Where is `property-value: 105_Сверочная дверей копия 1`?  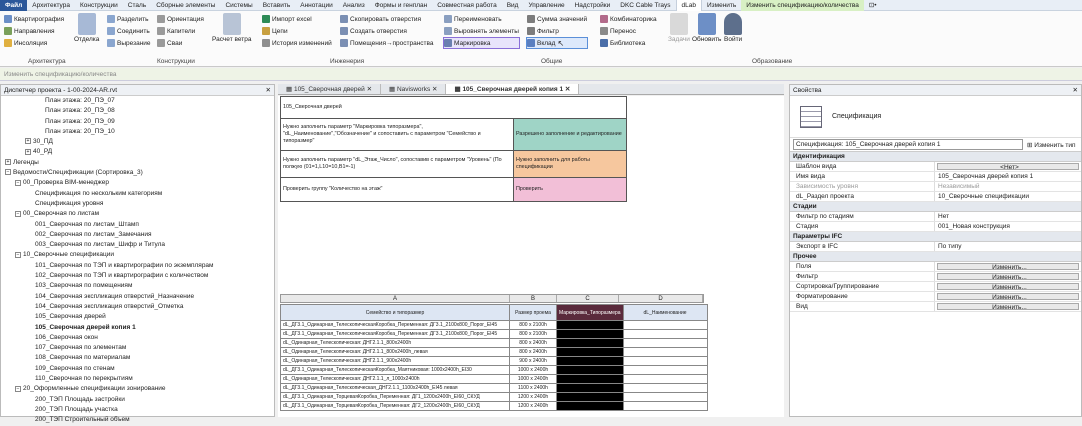 property-value: 105_Сверочная дверей копия 1 is located at coordinates (1008, 176).